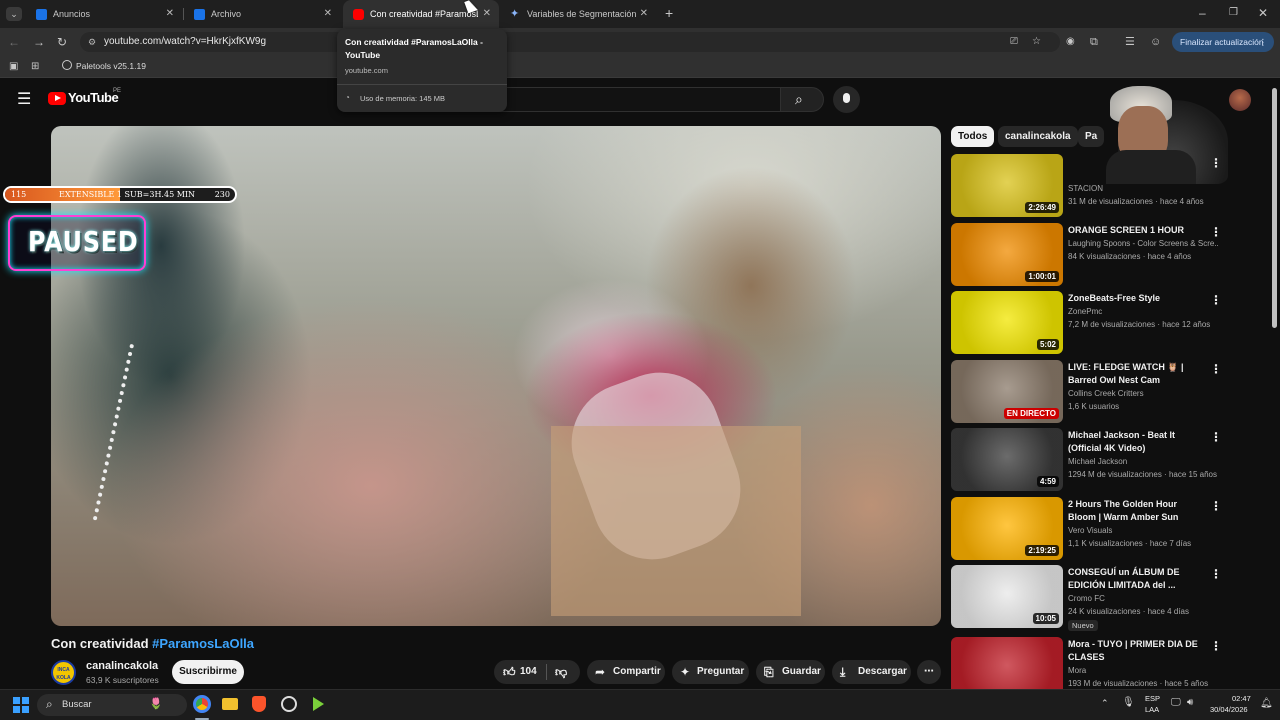  Describe the element at coordinates (1137, 298) in the screenshot. I see `recommendation-title: ZoneBeats-Free Style` at that location.